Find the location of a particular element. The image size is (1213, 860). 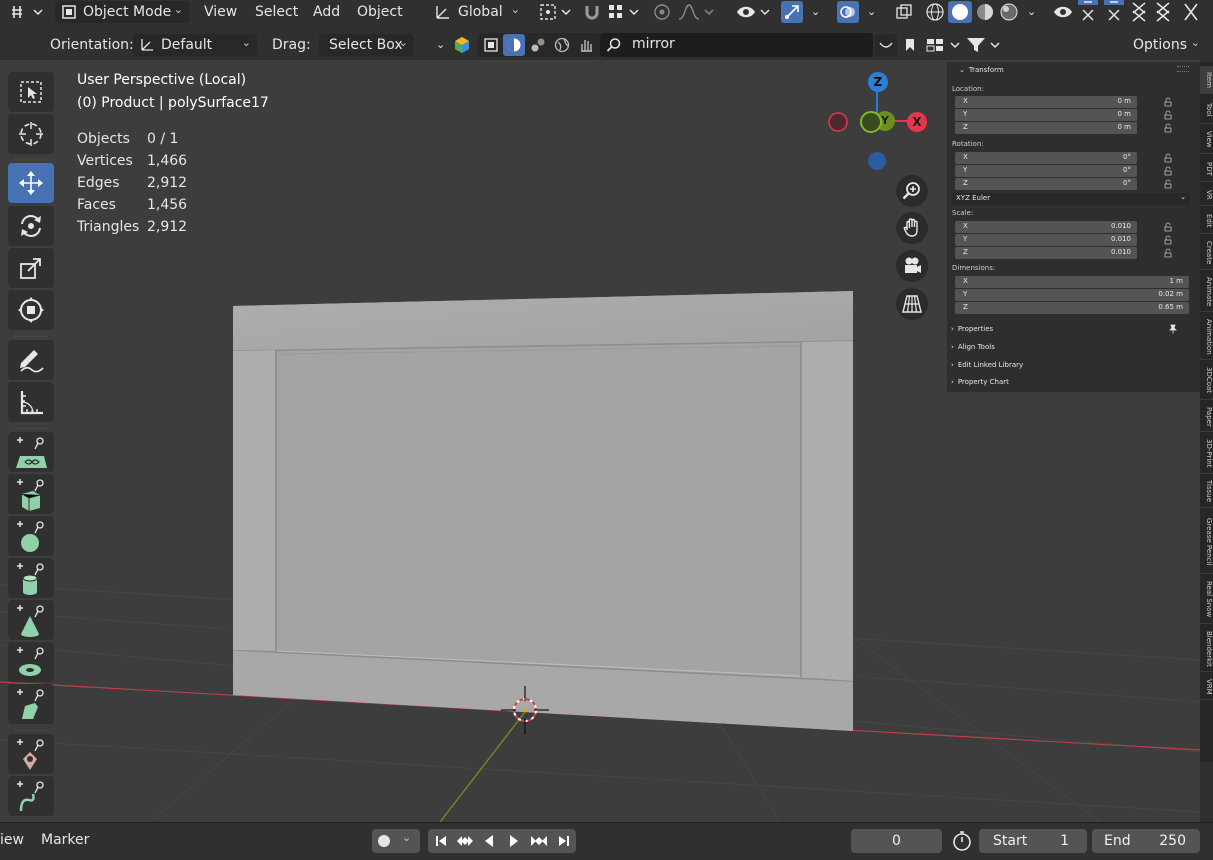

select-active-button is located at coordinates (514, 45).